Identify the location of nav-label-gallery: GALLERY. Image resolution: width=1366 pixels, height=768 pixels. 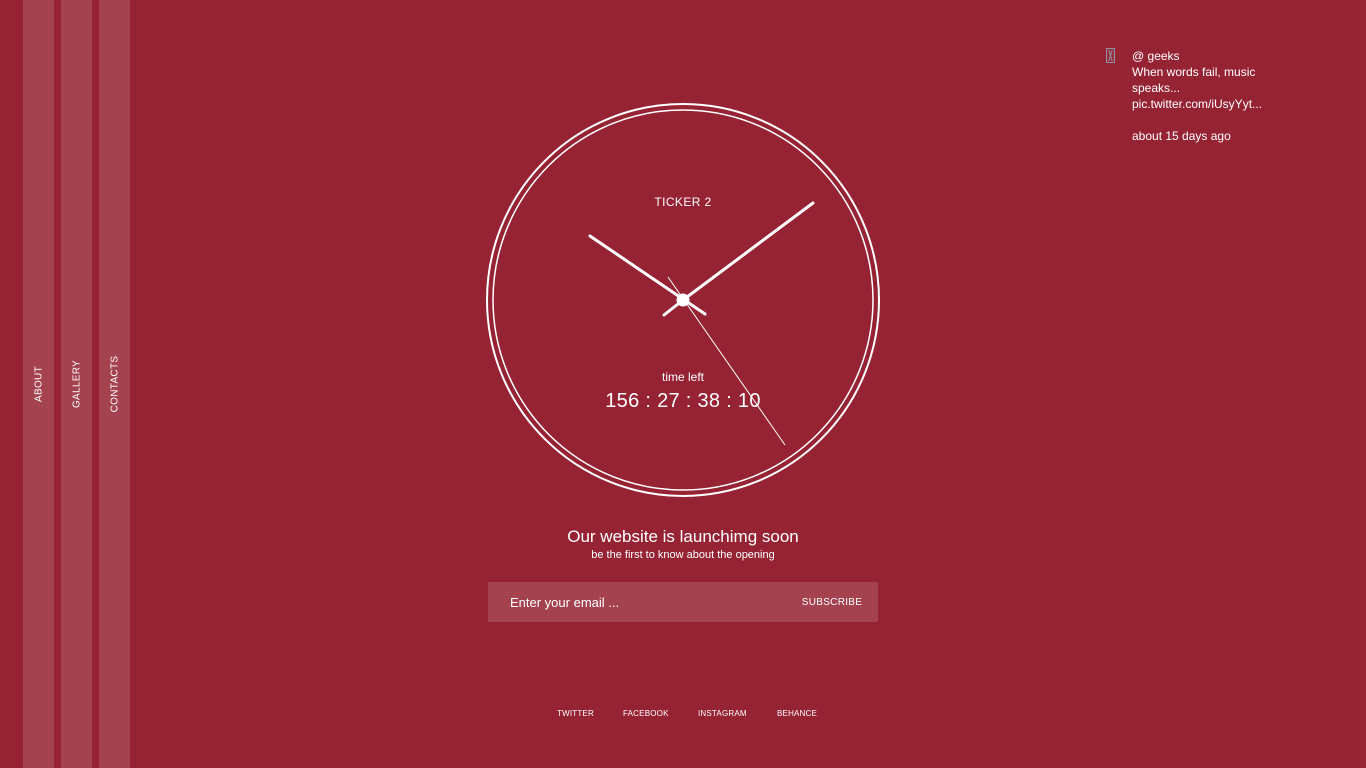
(76, 384).